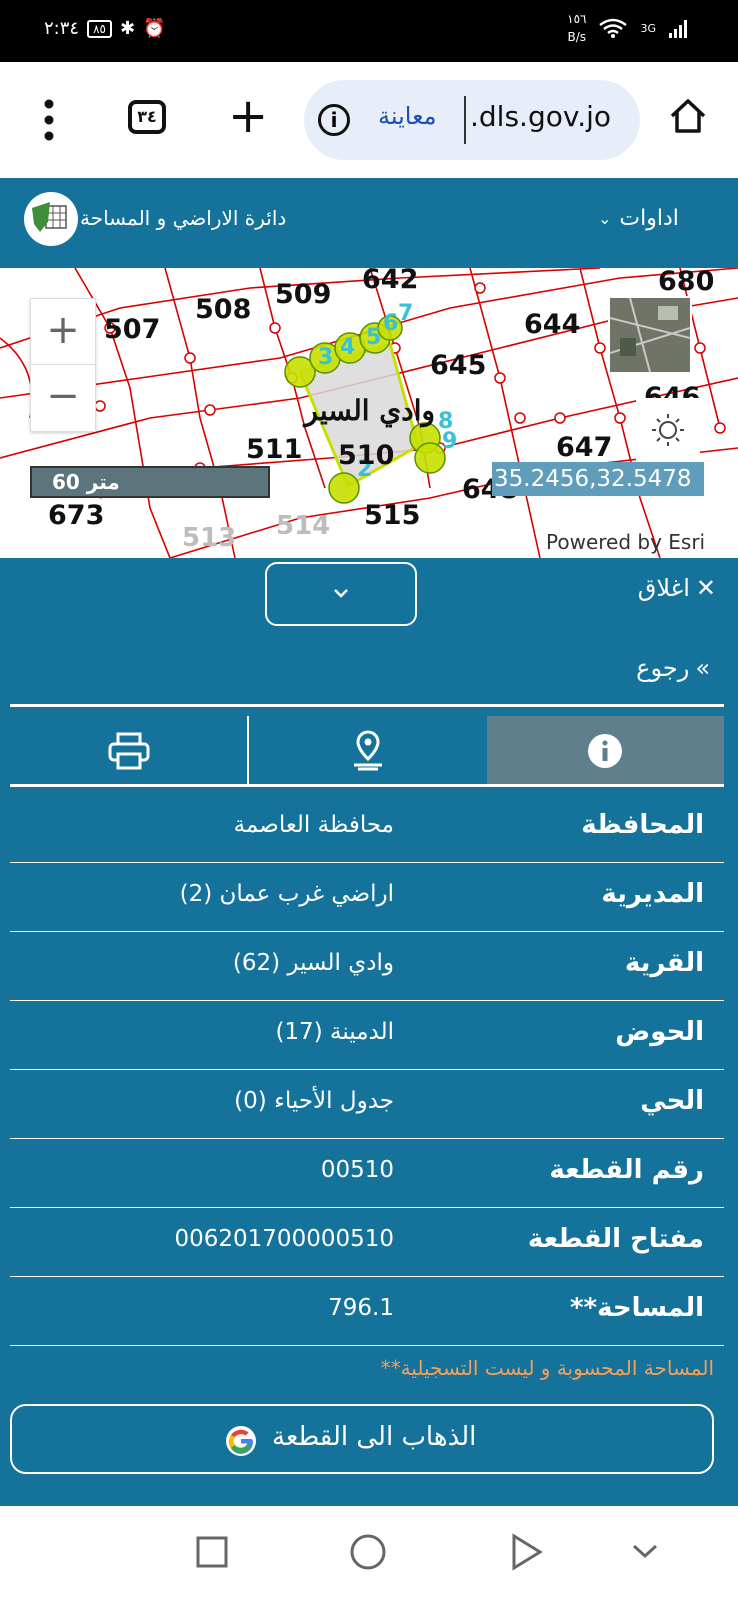 This screenshot has height=1604, width=738. What do you see at coordinates (672, 1101) in the screenshot?
I see `row-label: الحي` at bounding box center [672, 1101].